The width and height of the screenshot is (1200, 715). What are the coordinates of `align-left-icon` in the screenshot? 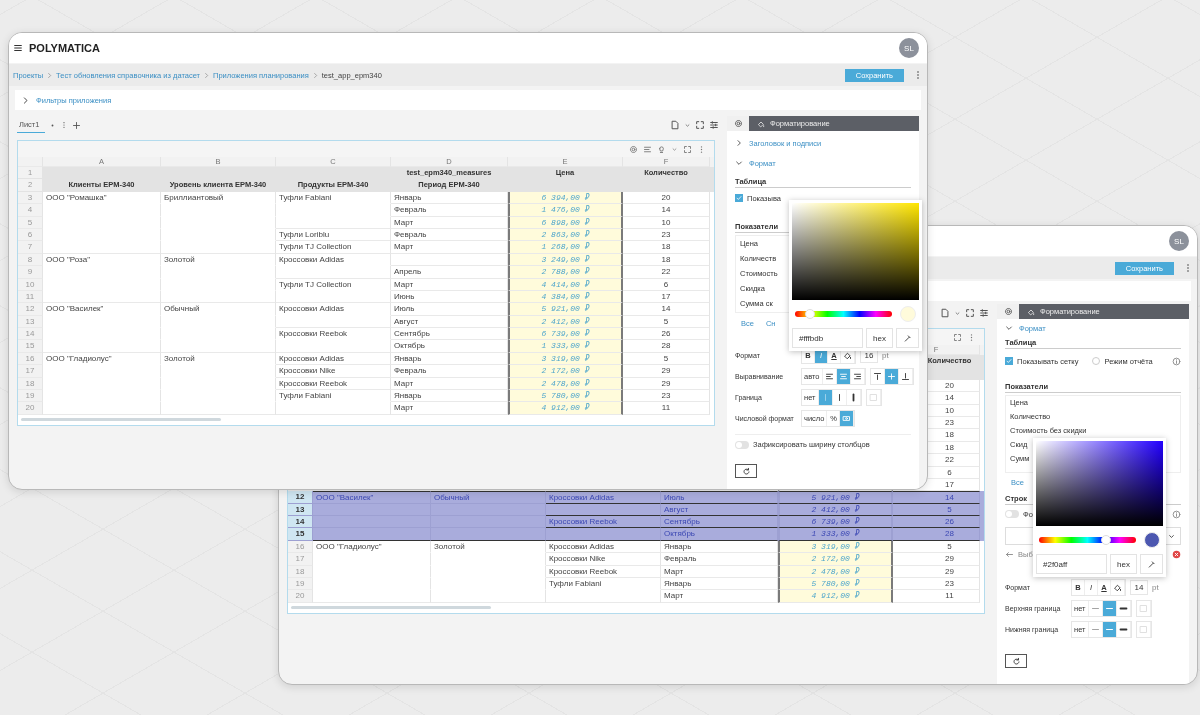 It's located at (829, 376).